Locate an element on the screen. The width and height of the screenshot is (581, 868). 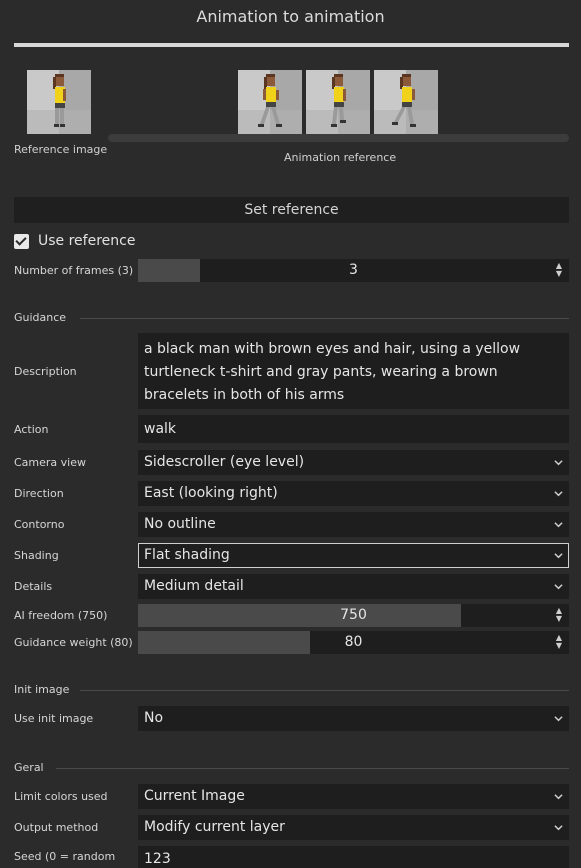
reference-image-thumbnail is located at coordinates (59, 102).